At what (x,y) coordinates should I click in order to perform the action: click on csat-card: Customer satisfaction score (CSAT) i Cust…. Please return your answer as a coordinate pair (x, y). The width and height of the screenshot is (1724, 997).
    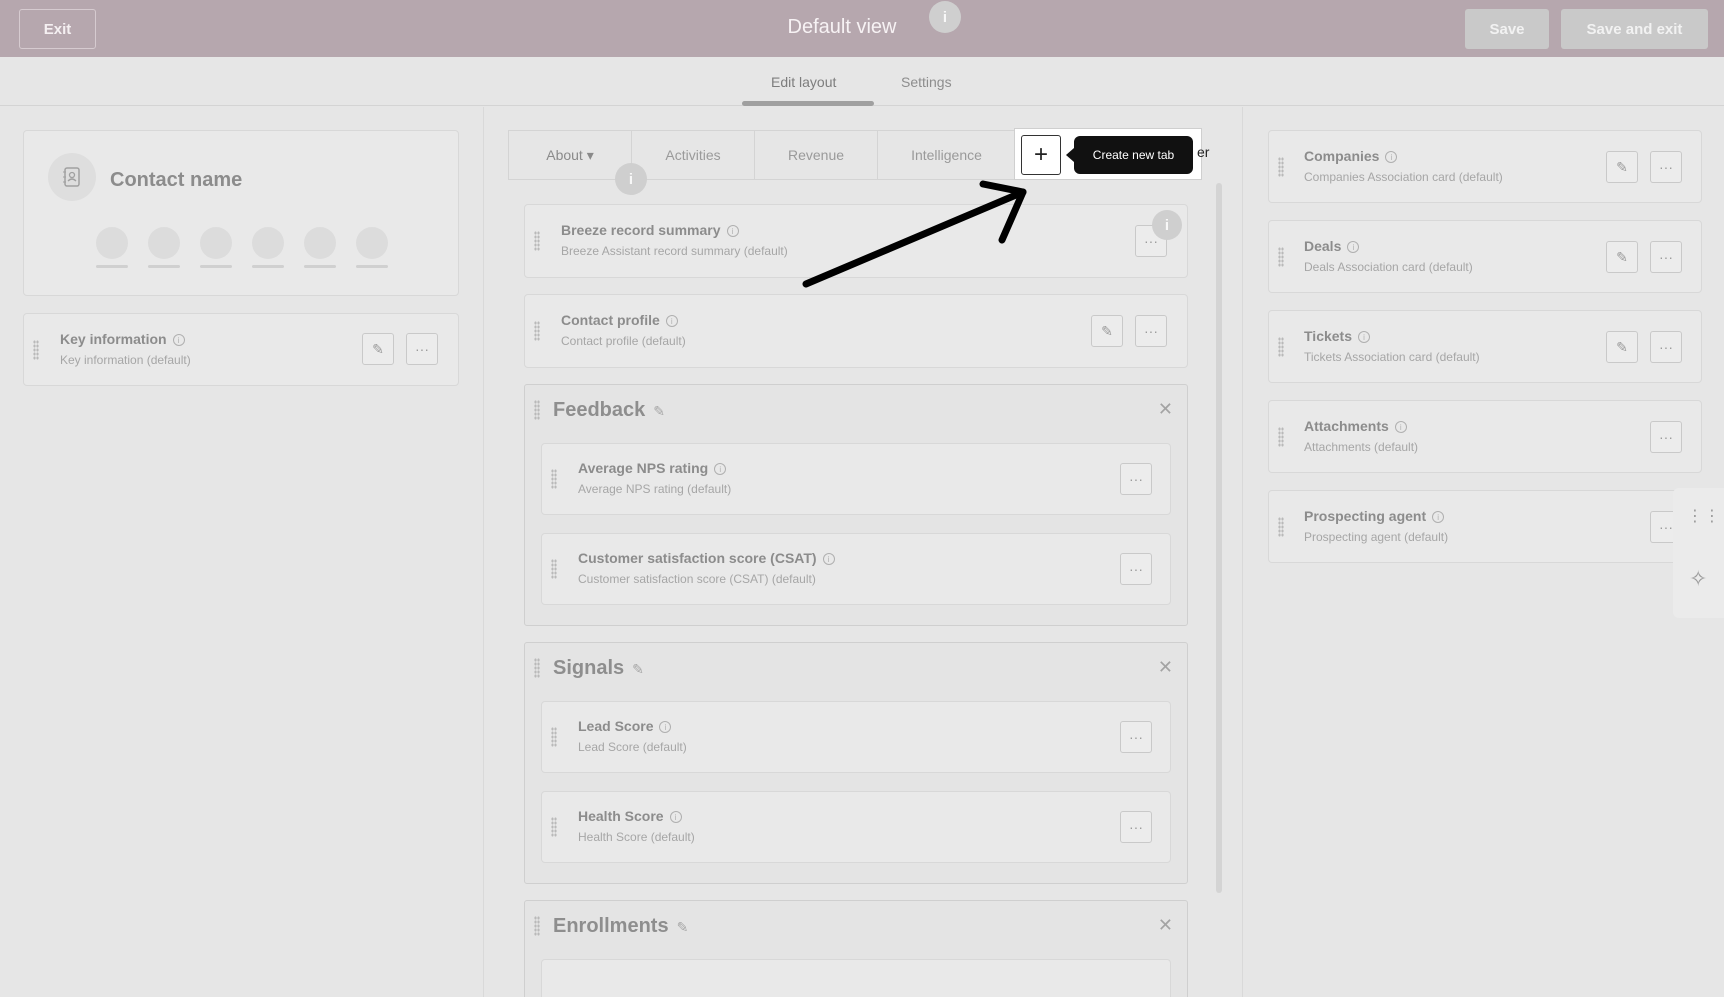
    Looking at the image, I should click on (856, 569).